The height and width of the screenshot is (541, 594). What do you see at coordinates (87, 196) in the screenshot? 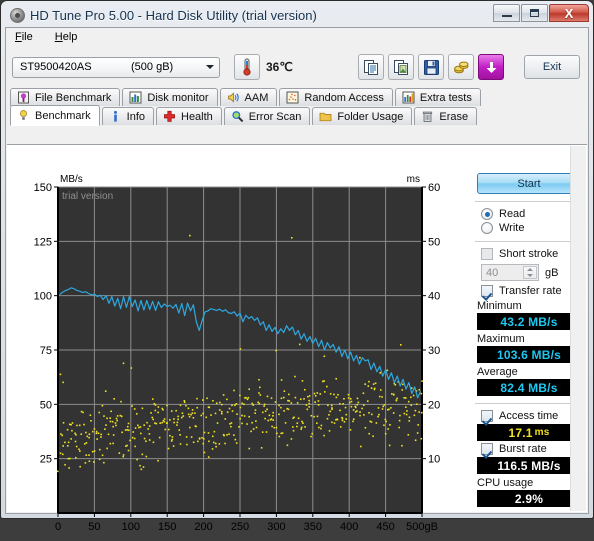
I see `svg-text: trial version` at bounding box center [87, 196].